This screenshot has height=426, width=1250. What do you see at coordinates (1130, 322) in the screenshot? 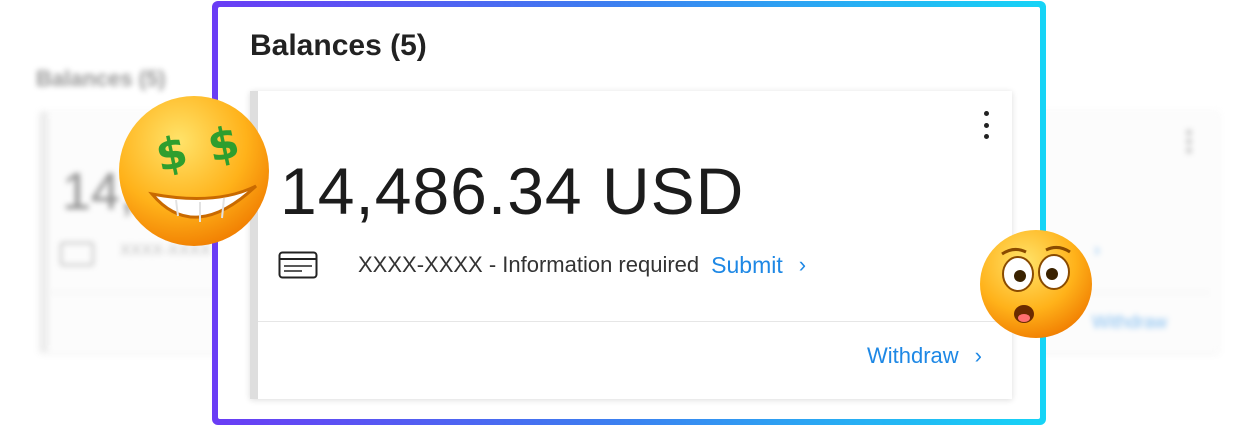
I see `background-withdraw-label: Withdraw` at bounding box center [1130, 322].